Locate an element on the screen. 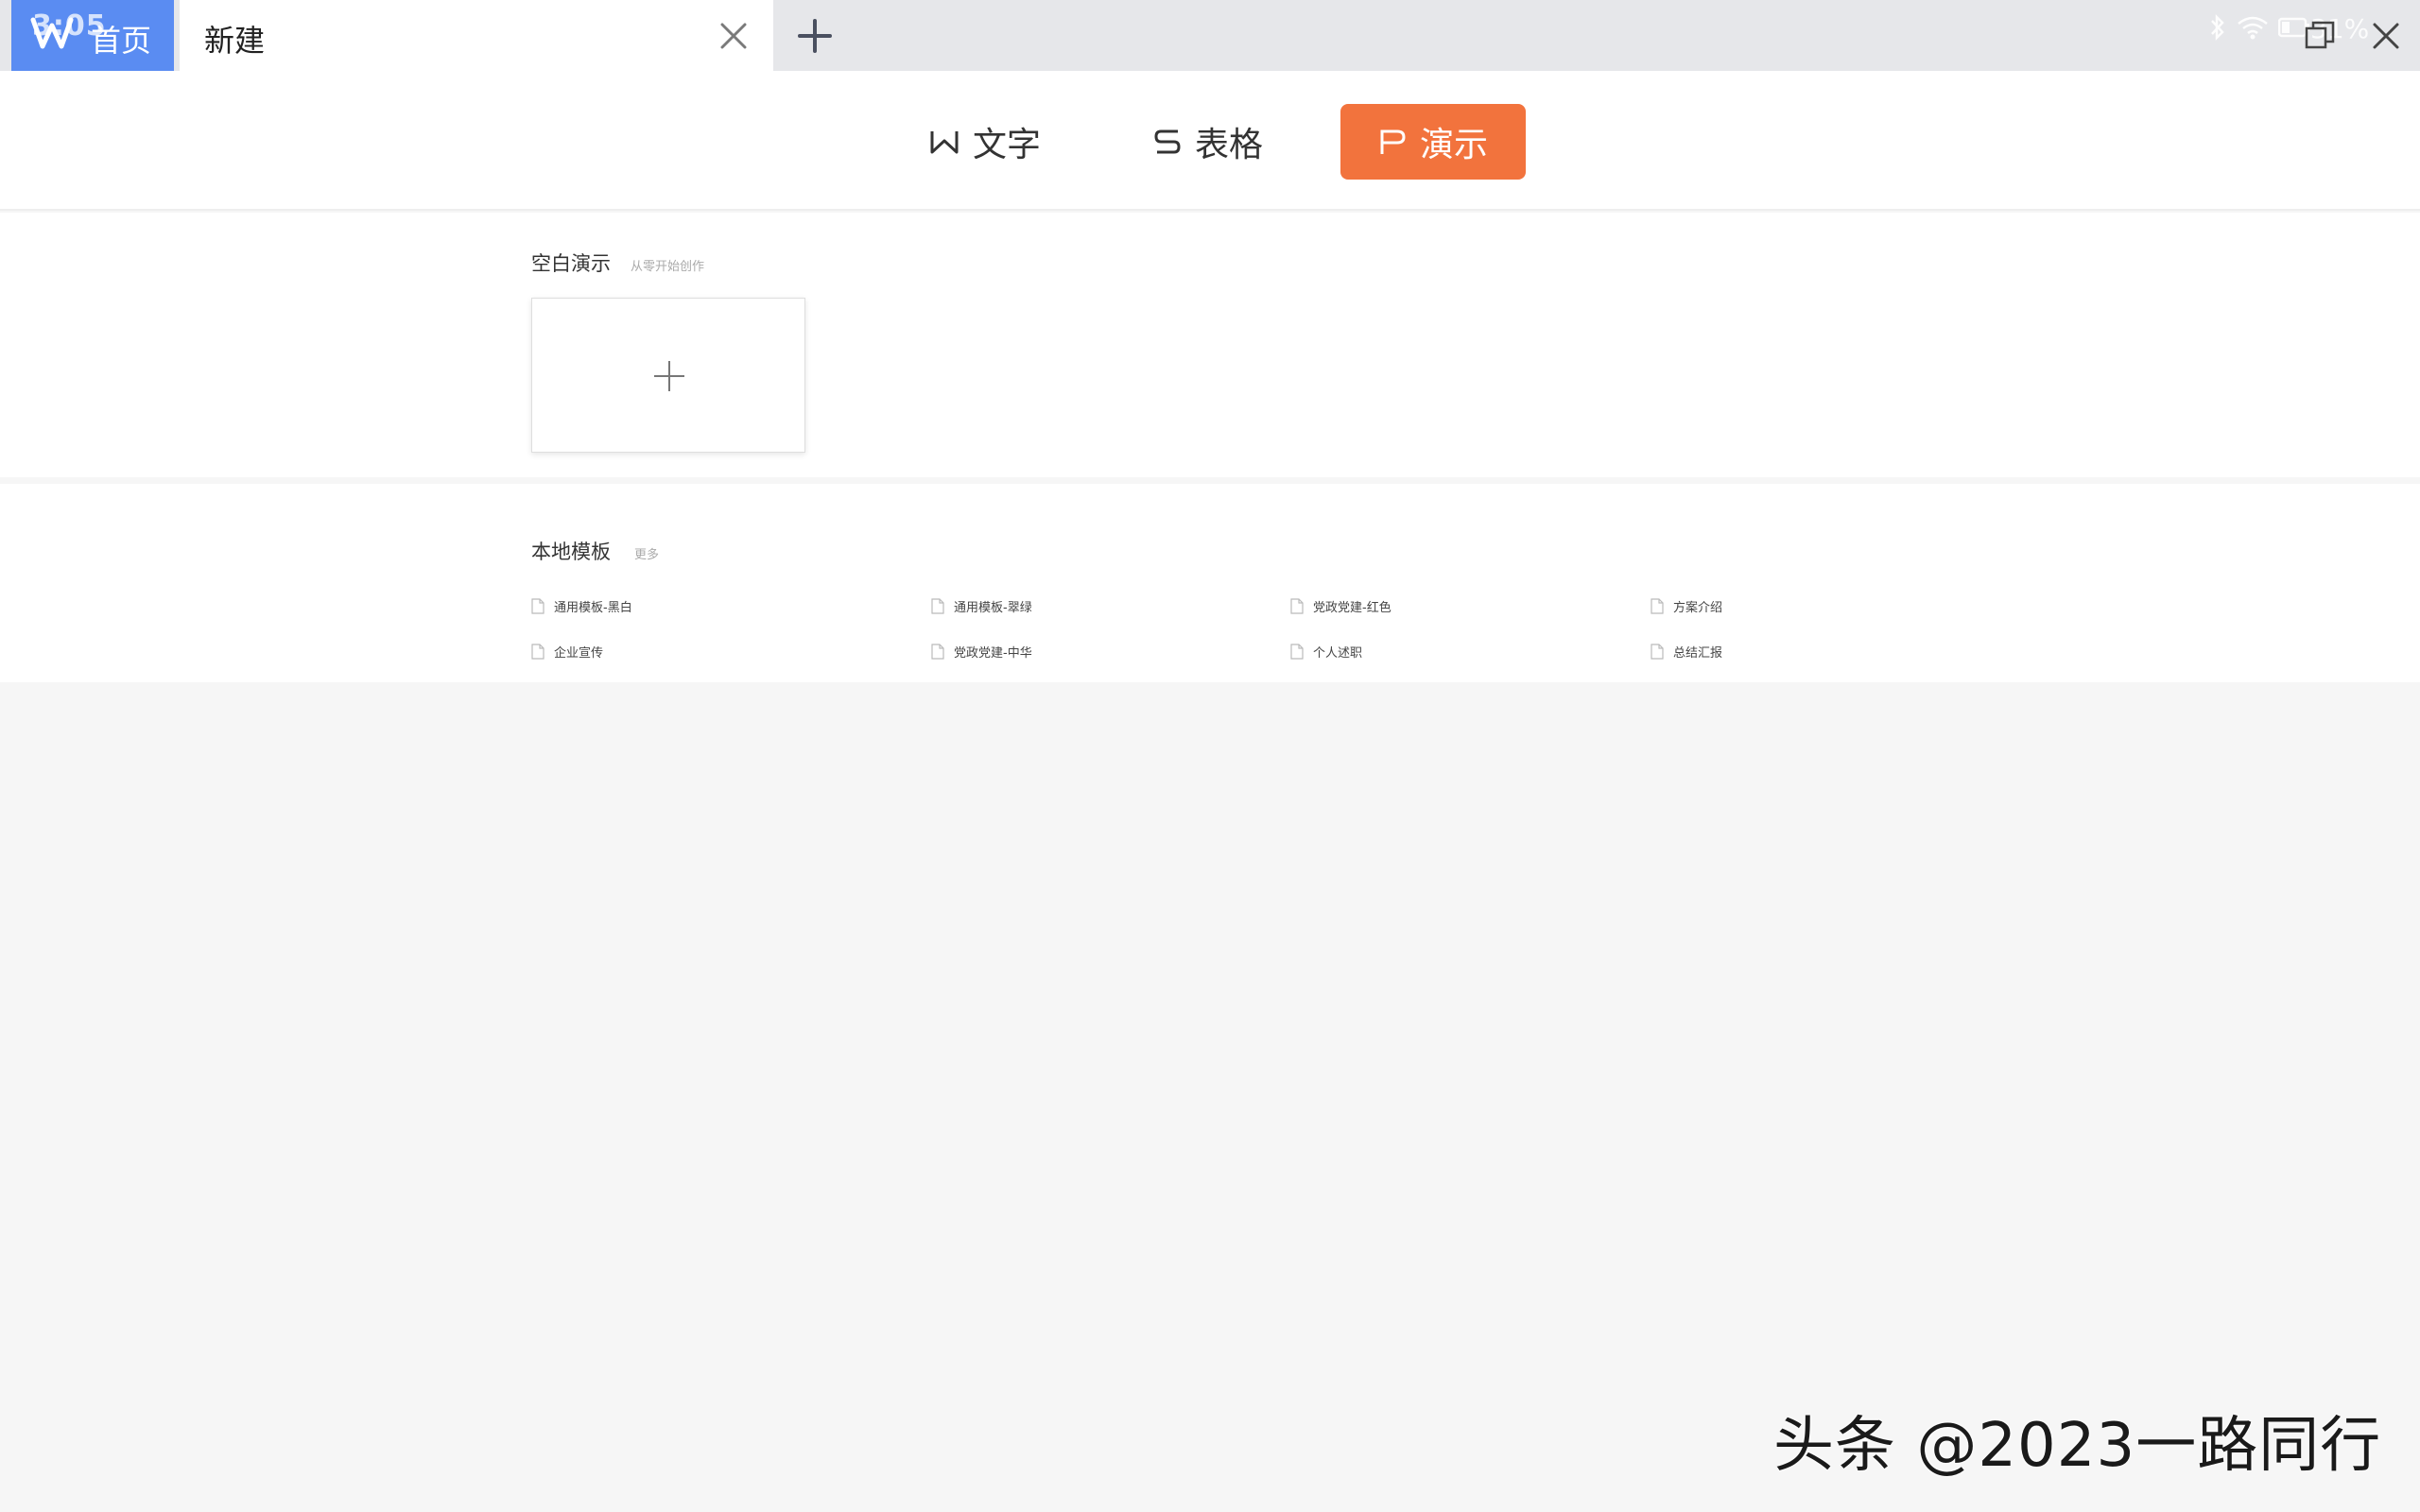 This screenshot has width=2420, height=1512. template-item: 通用模板-翠绿 is located at coordinates (982, 606).